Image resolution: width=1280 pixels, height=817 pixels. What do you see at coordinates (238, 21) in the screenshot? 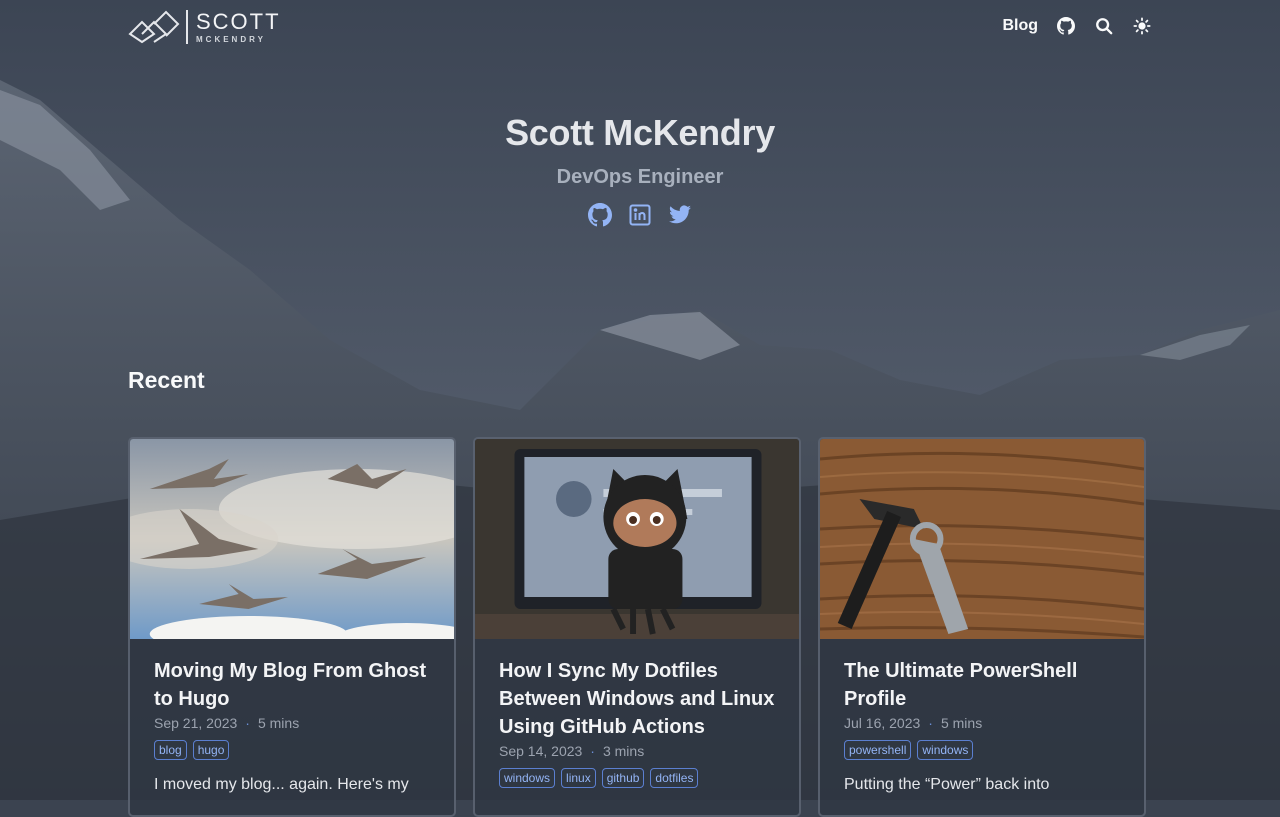
I see `logo-top-text: SCOTT` at bounding box center [238, 21].